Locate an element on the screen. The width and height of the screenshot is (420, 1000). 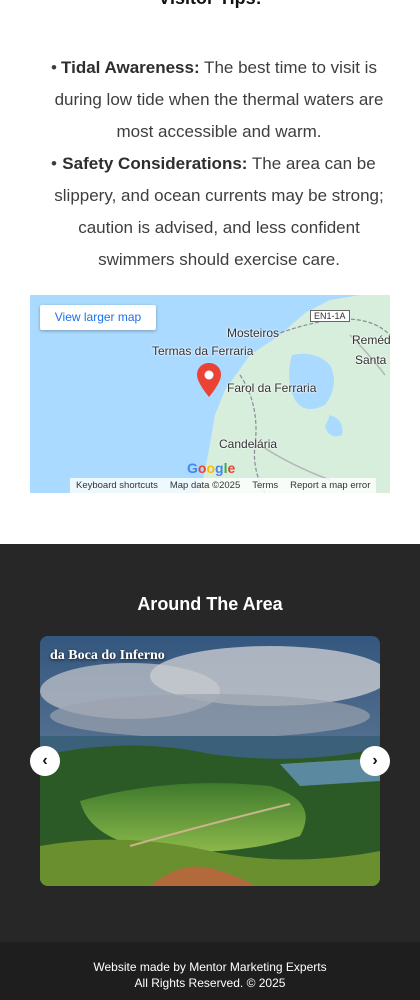
footer-copyright: All Rights Reserved. © 2025 is located at coordinates (210, 983).